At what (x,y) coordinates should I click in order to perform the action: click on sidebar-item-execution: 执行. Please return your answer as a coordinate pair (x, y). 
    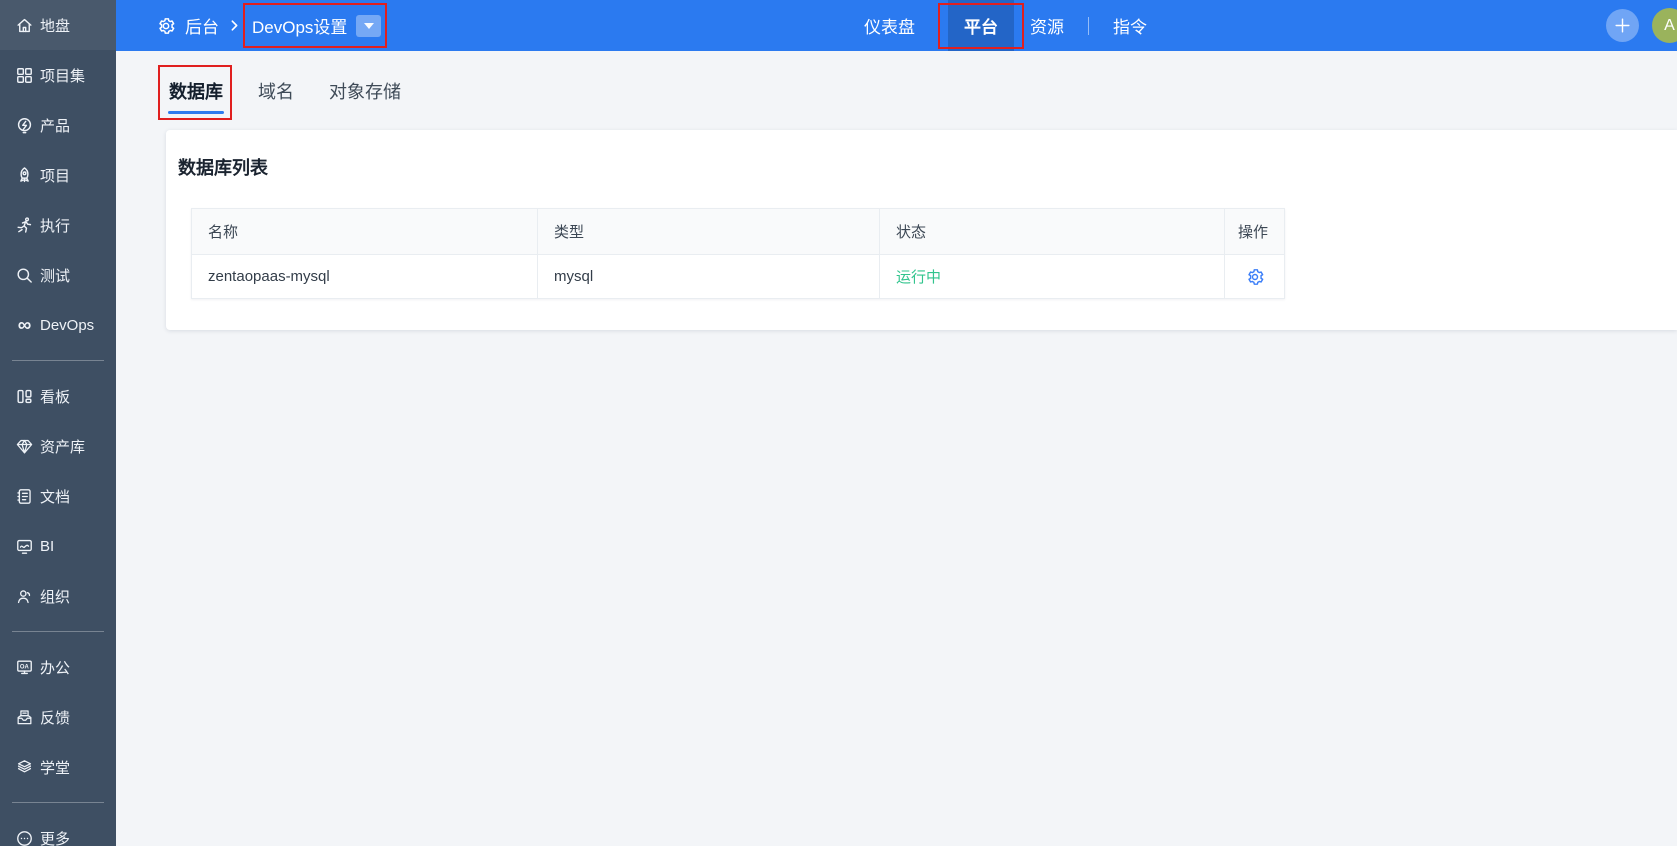
    Looking at the image, I should click on (58, 225).